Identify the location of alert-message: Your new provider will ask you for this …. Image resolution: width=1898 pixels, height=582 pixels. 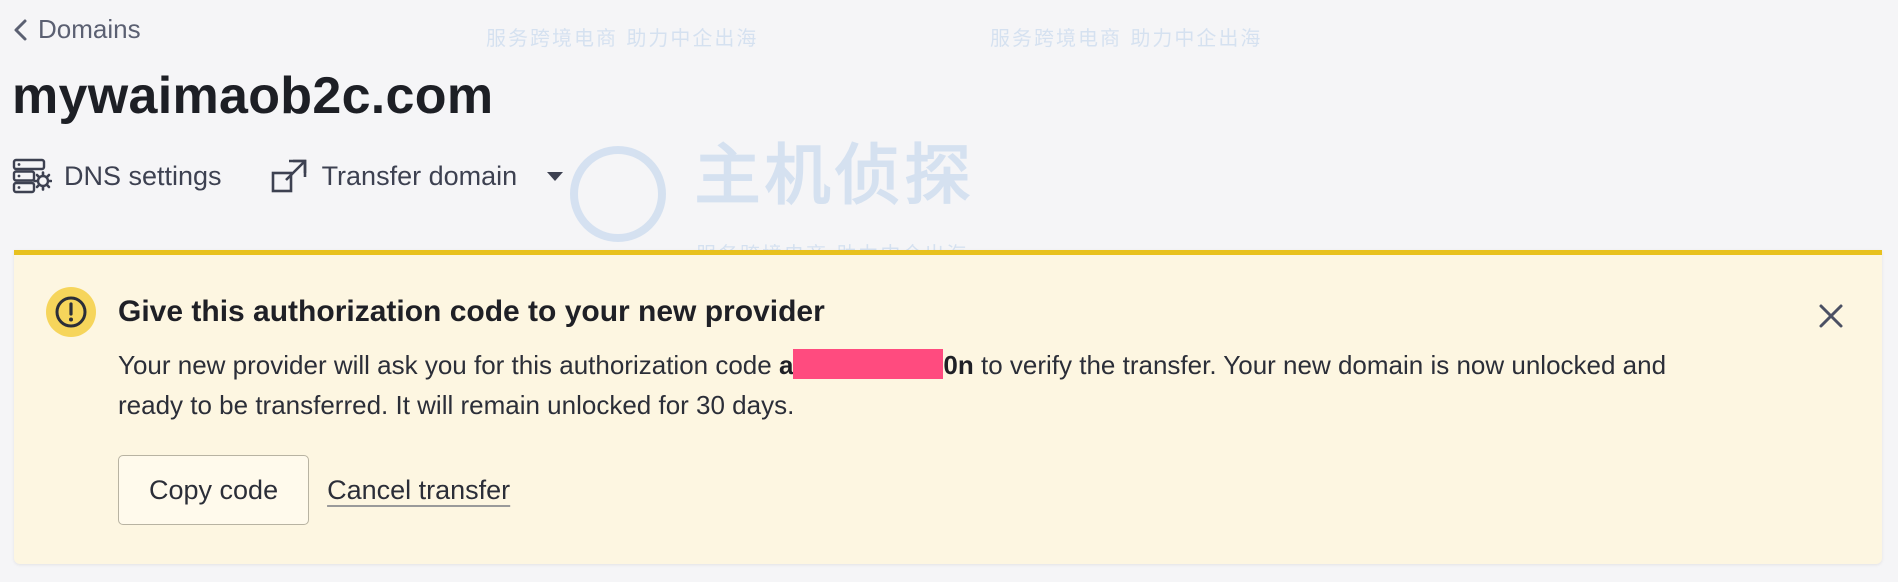
(908, 385).